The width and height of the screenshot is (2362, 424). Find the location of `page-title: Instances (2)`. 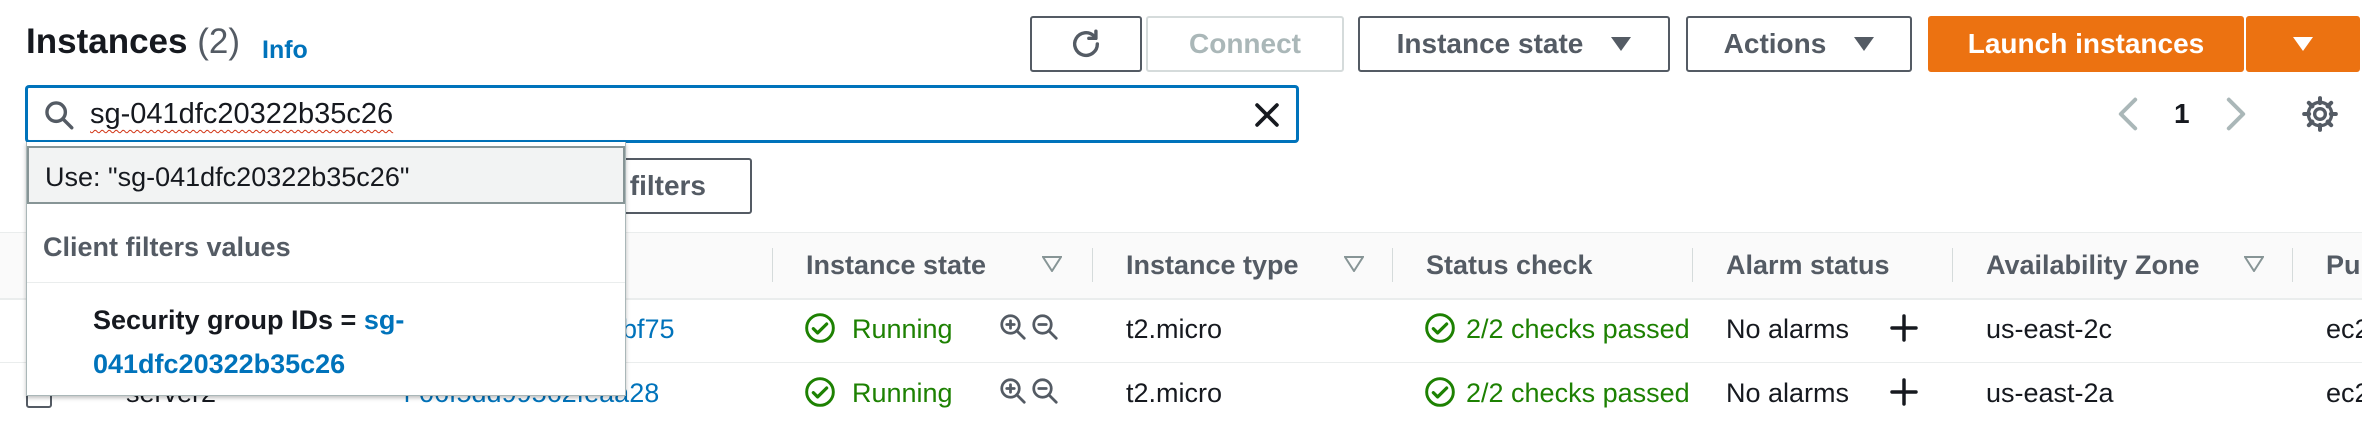

page-title: Instances (2) is located at coordinates (133, 42).